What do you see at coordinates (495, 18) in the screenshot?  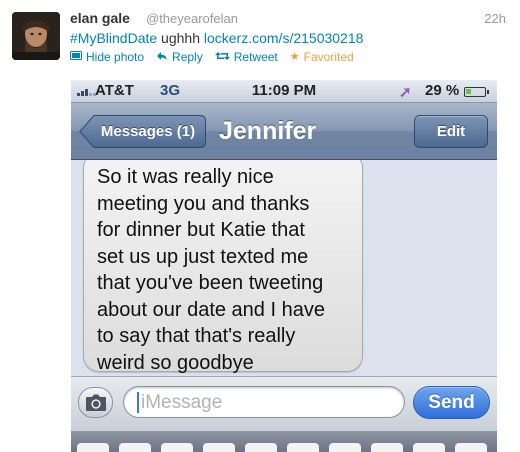 I see `tweet-timestamp: 22h` at bounding box center [495, 18].